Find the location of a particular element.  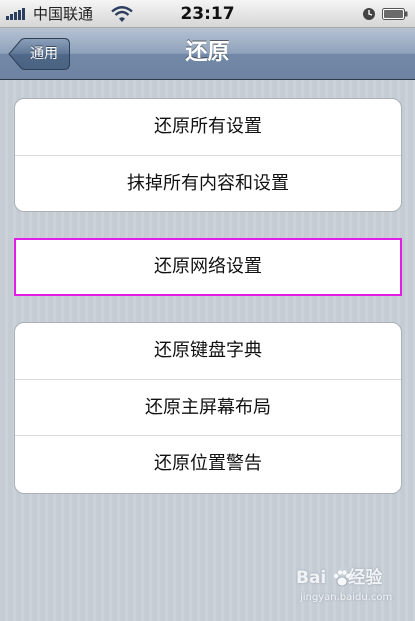

orientation-lock-icon is located at coordinates (369, 14).